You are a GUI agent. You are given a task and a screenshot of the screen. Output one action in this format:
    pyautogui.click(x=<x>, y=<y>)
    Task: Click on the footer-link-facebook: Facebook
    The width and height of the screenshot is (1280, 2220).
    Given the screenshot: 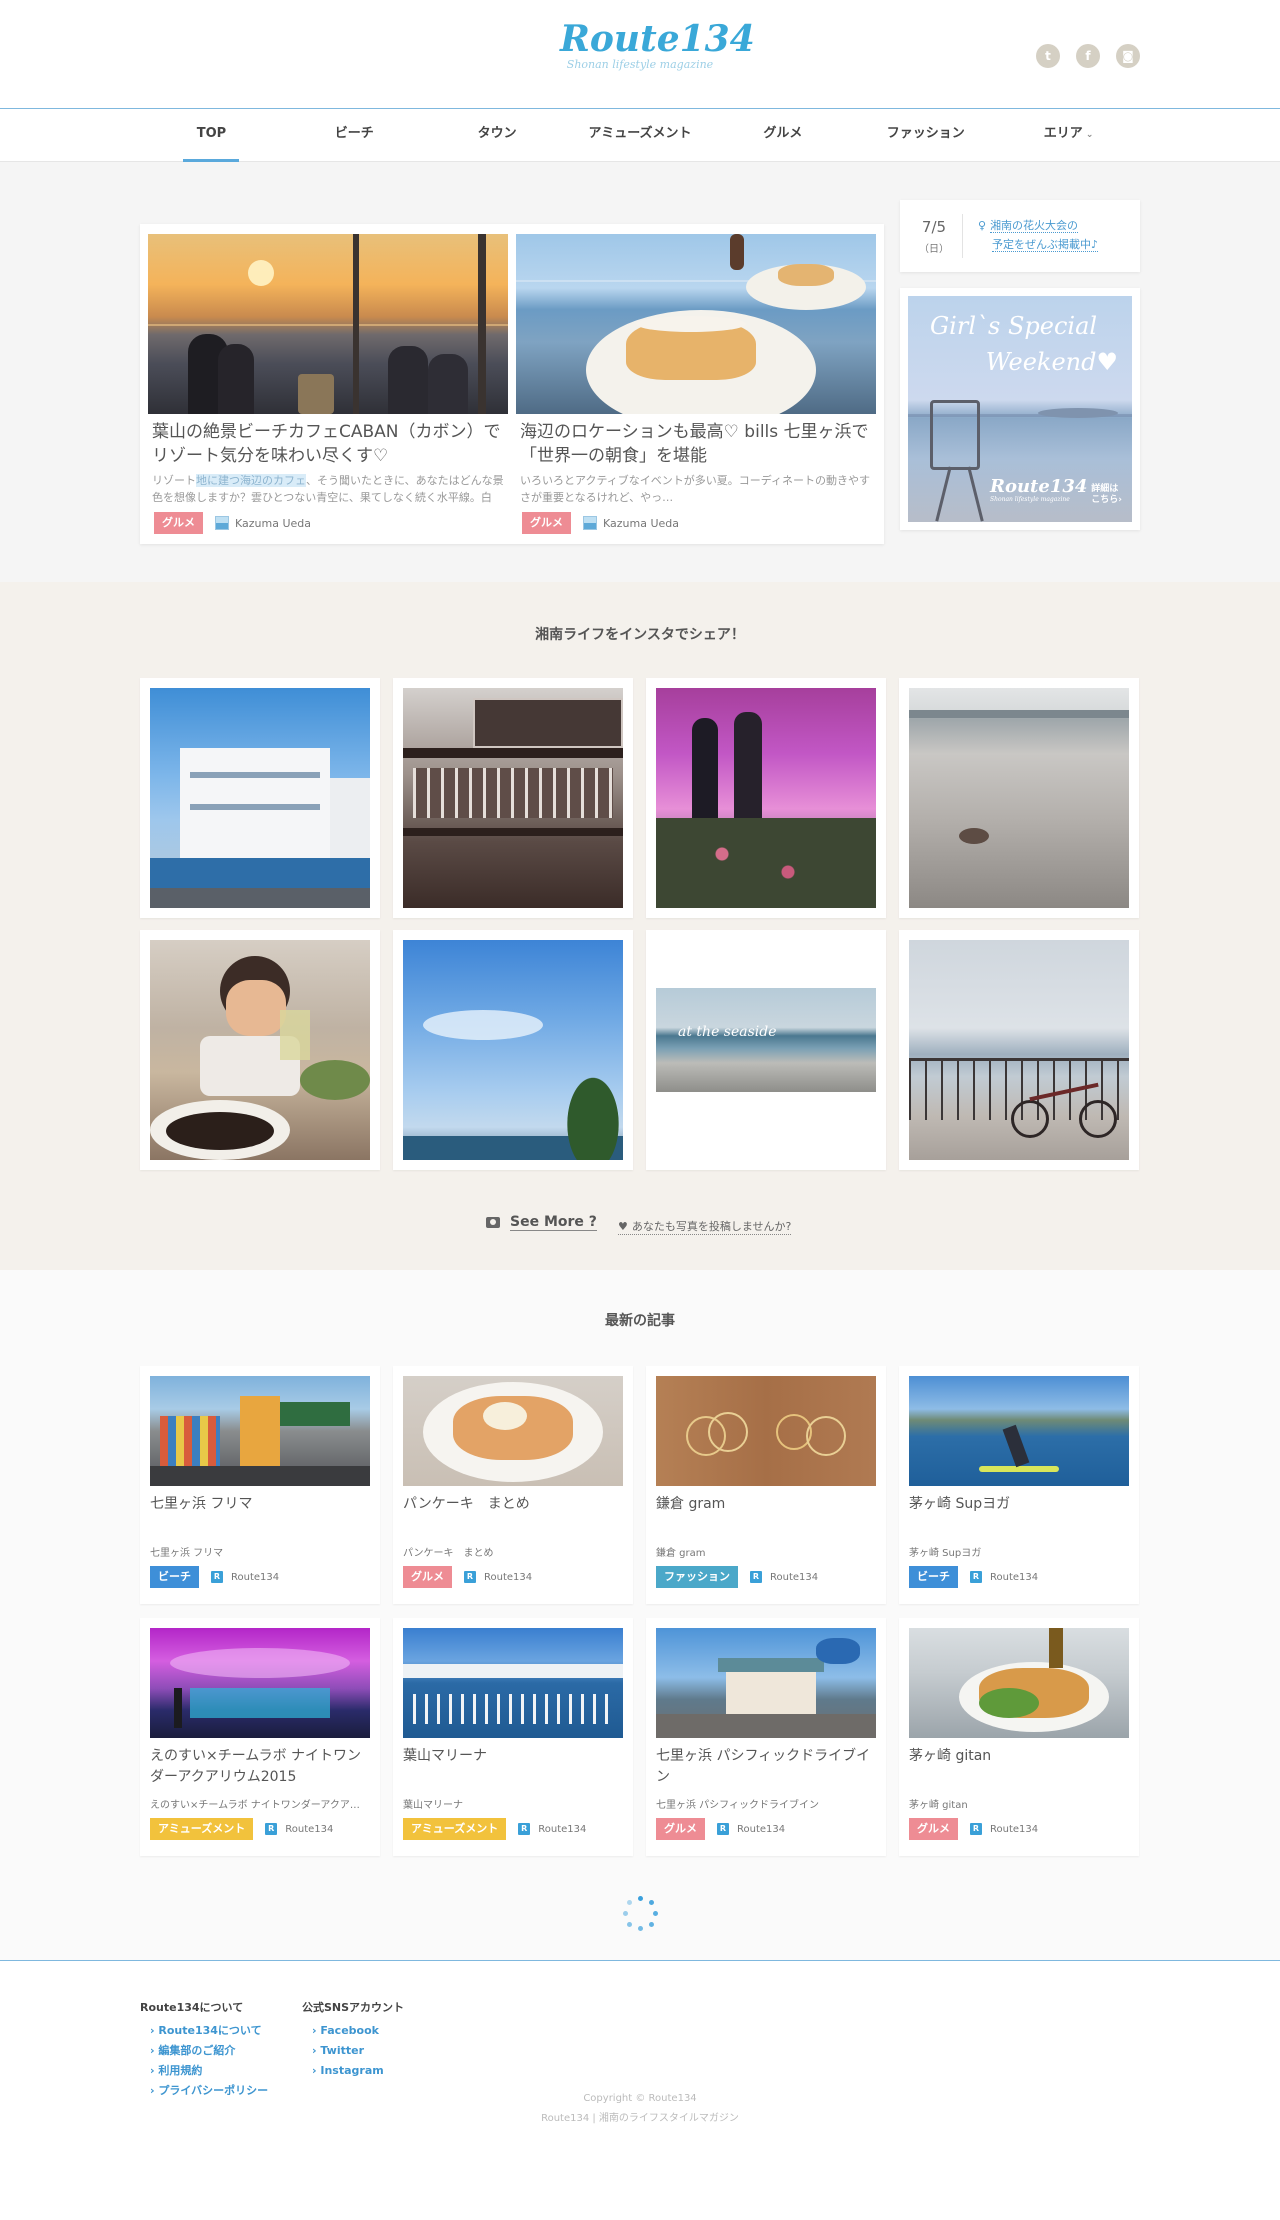 What is the action you would take?
    pyautogui.click(x=353, y=2031)
    